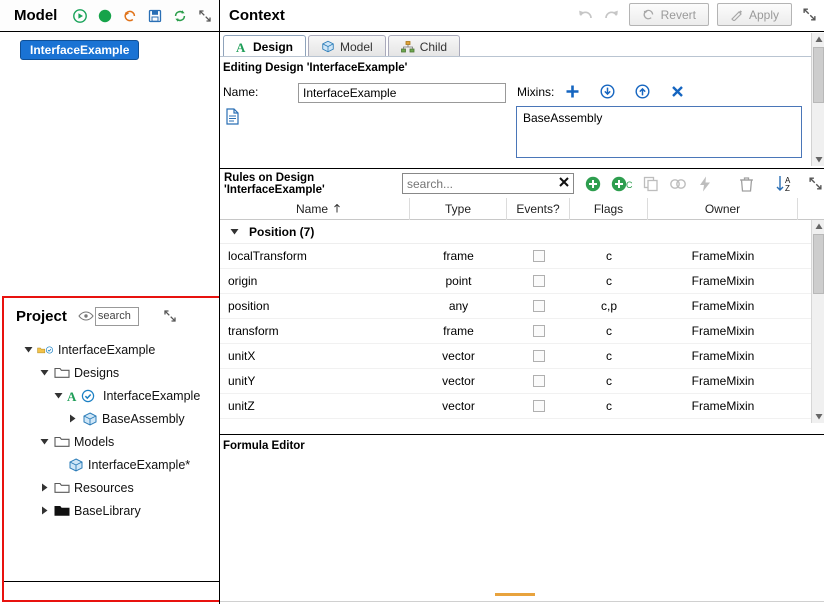 The height and width of the screenshot is (604, 824). What do you see at coordinates (112, 349) in the screenshot?
I see `tree-item-interfaceexample-root: InterfaceExample` at bounding box center [112, 349].